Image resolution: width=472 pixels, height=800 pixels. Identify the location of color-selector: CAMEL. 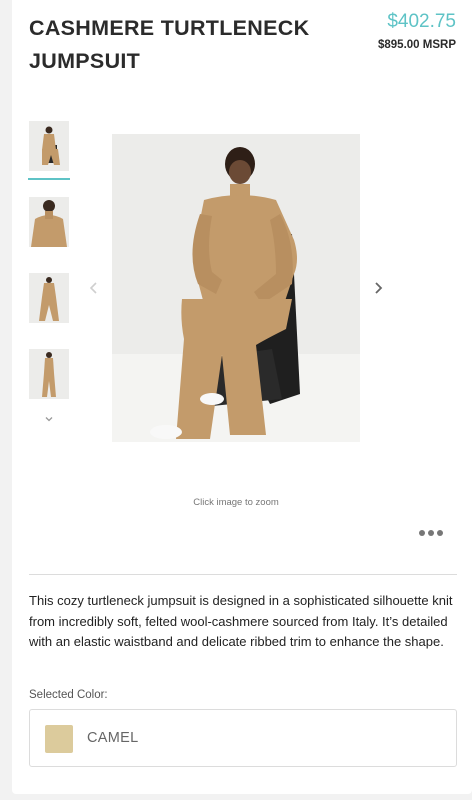
(243, 738).